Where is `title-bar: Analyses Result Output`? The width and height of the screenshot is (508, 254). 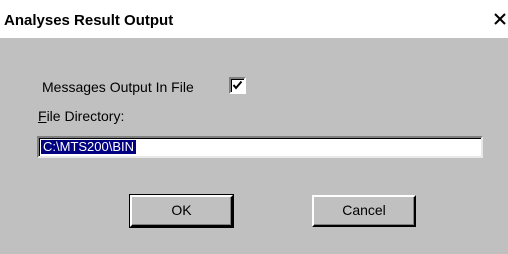
title-bar: Analyses Result Output is located at coordinates (254, 19).